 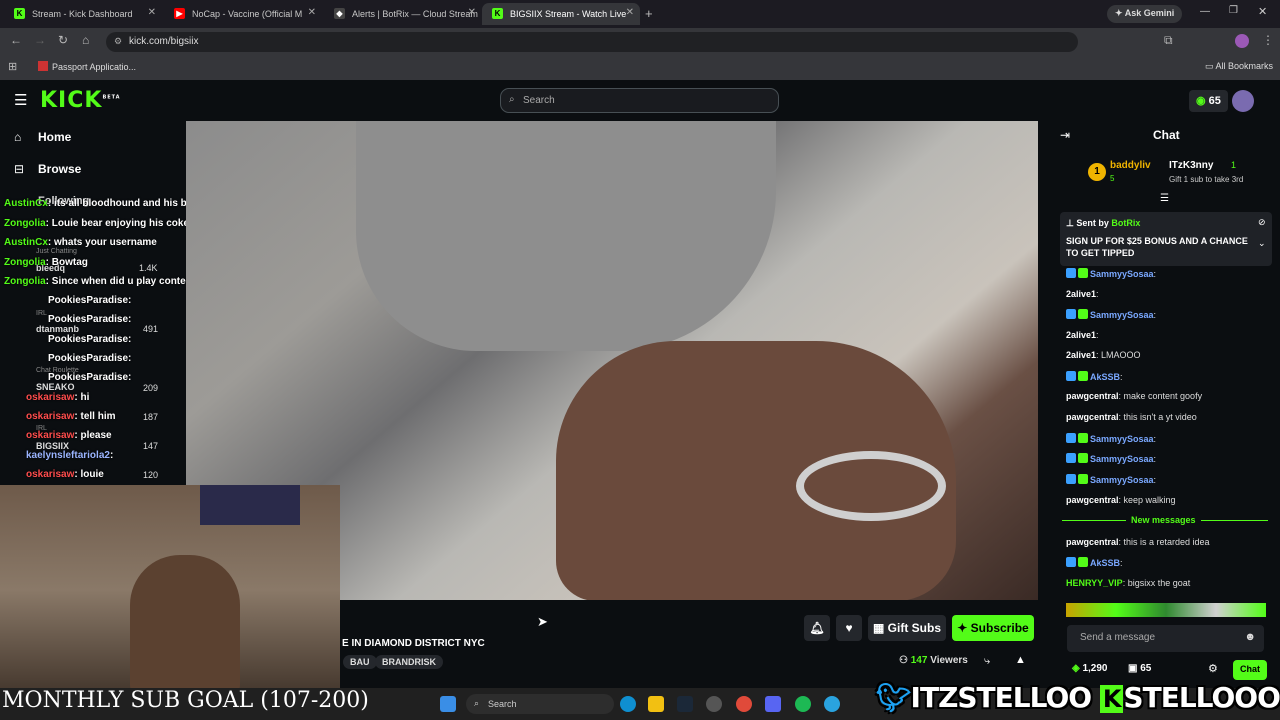 I want to click on ask-gemini-button: ✦ Ask Gemini, so click(x=1145, y=14).